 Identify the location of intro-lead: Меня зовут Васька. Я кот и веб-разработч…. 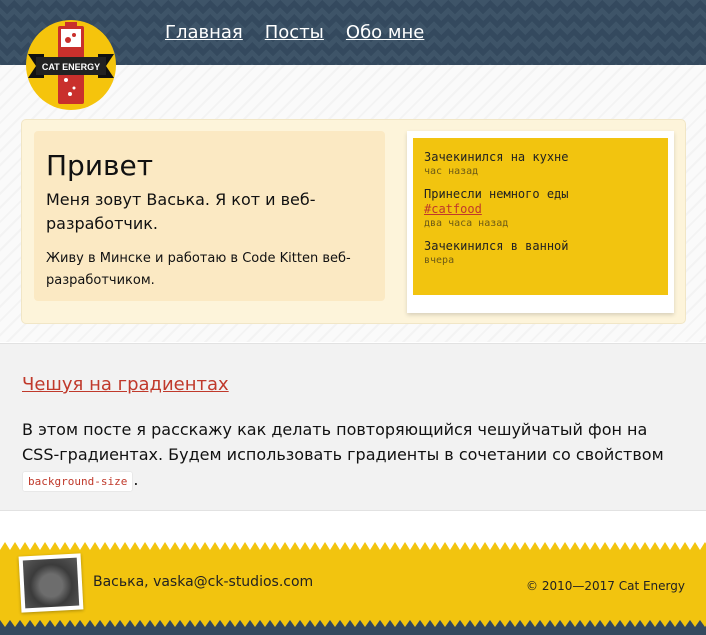
(181, 211).